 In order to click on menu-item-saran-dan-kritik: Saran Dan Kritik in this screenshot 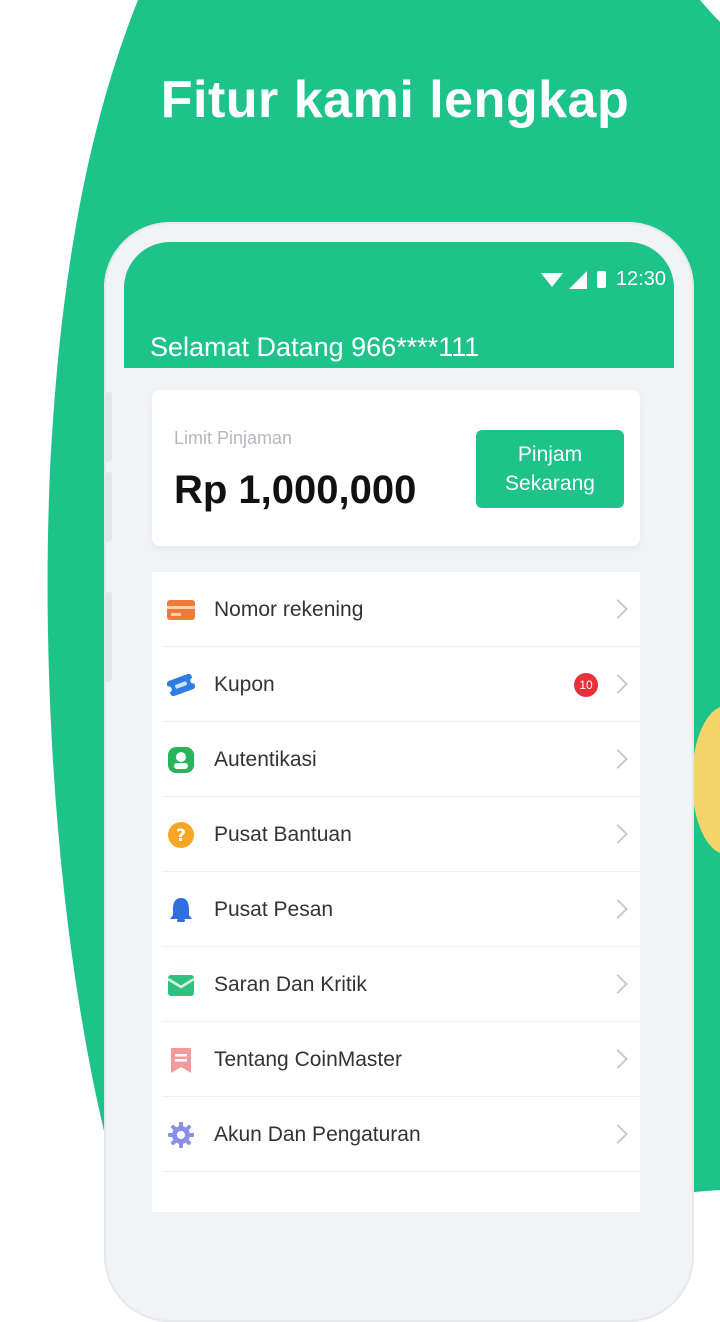, I will do `click(396, 984)`.